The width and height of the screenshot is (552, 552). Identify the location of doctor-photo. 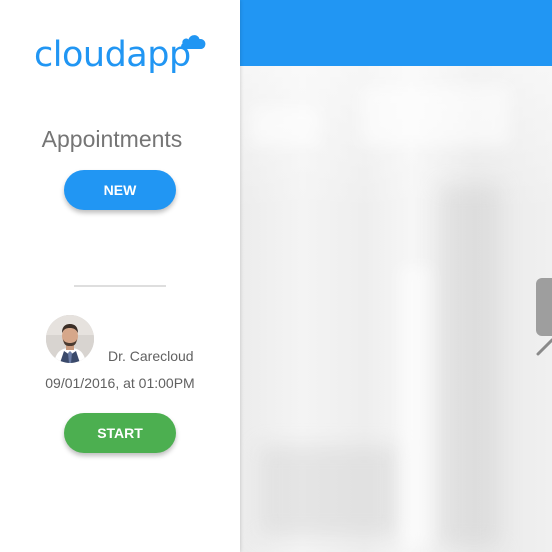
(70, 339).